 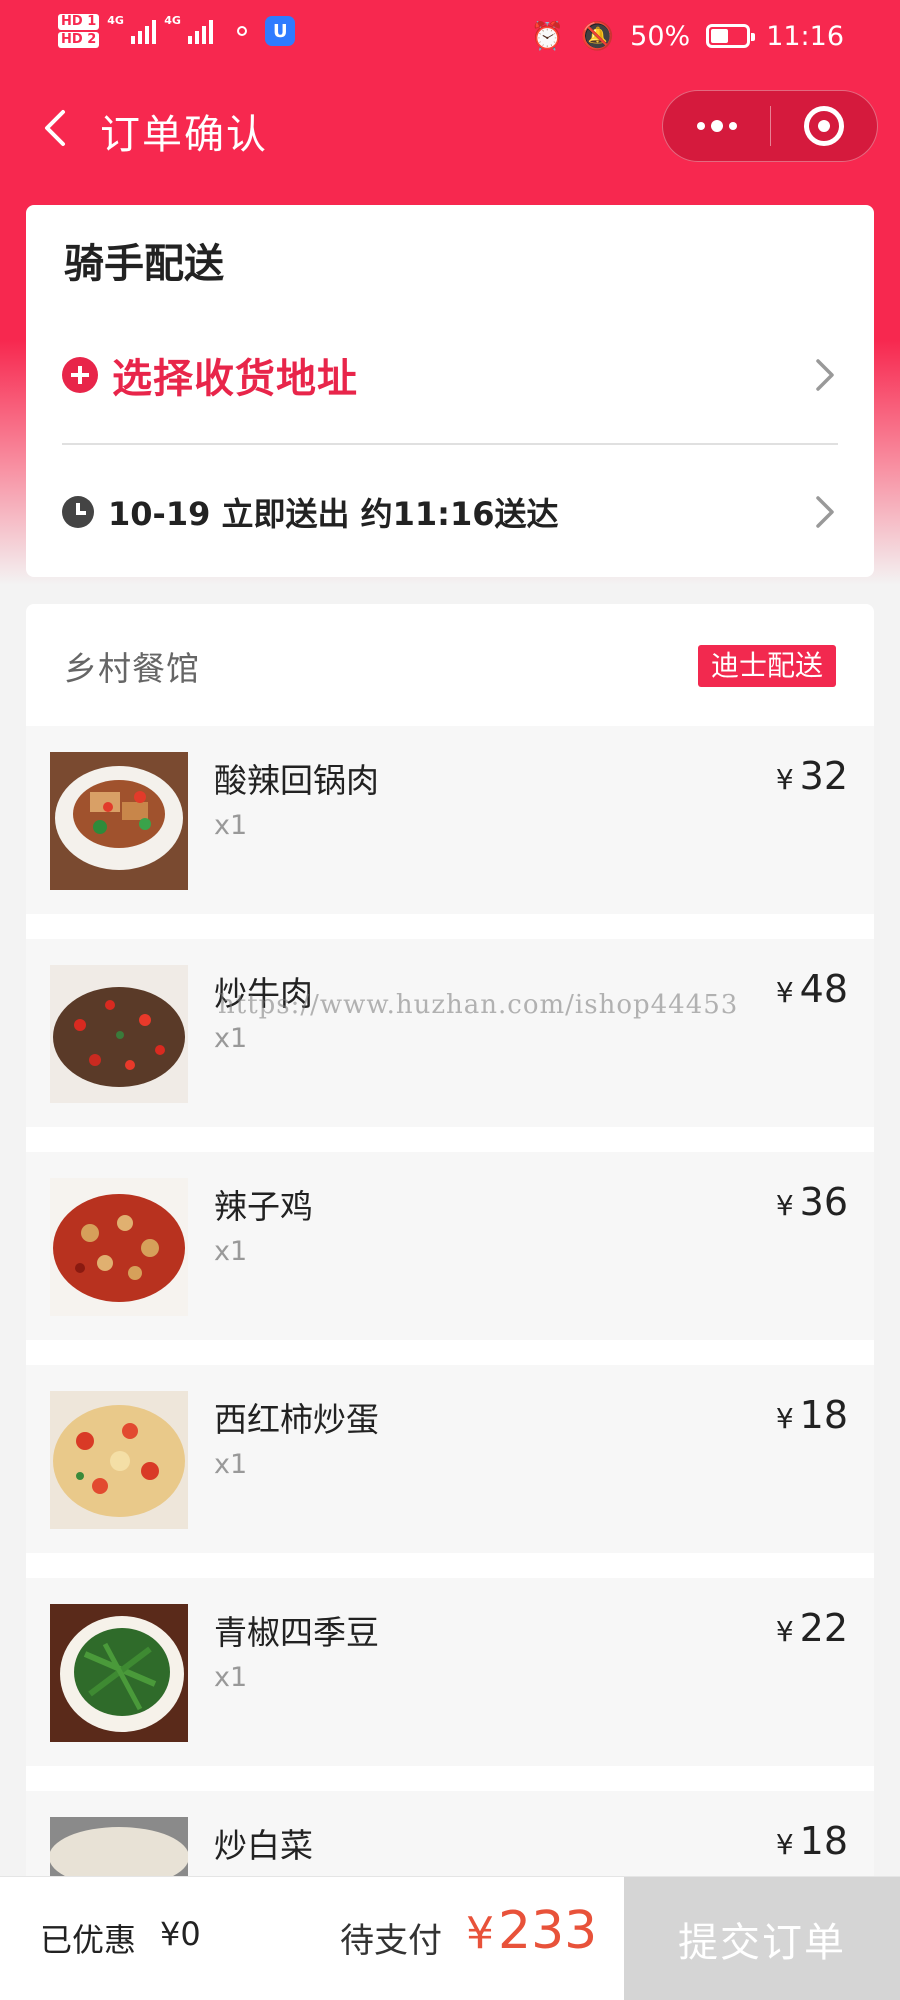 I want to click on mute-bell-icon: 🔕, so click(x=597, y=36).